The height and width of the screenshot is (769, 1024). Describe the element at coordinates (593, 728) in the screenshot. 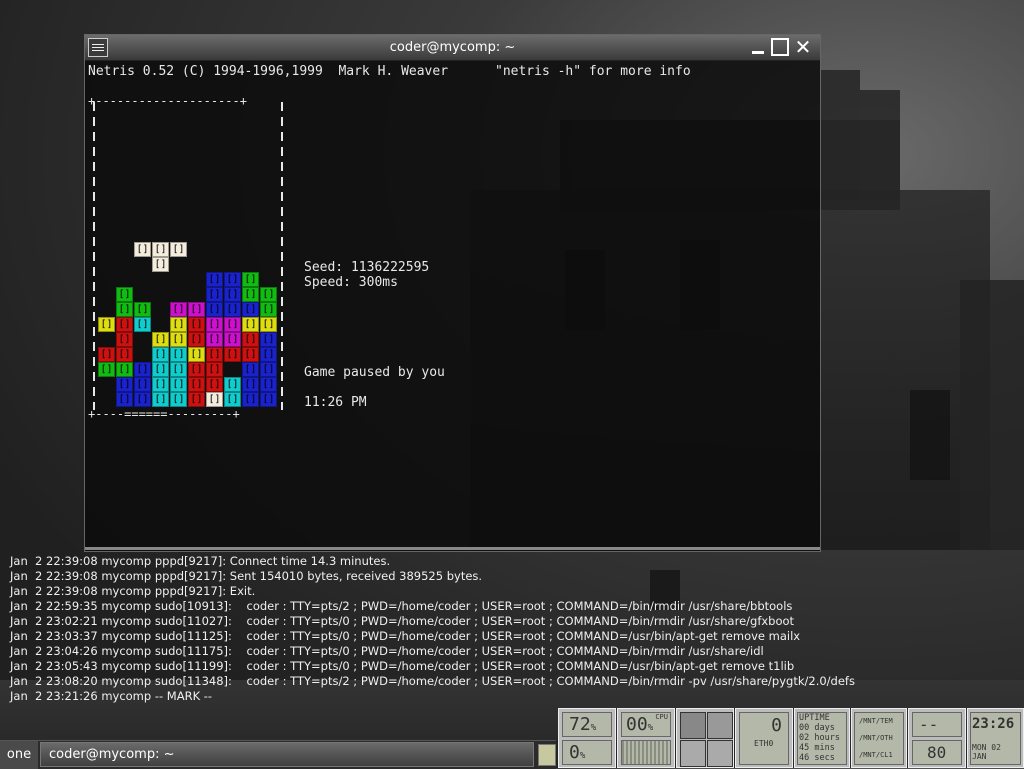

I see `mem-top-unit: %` at that location.